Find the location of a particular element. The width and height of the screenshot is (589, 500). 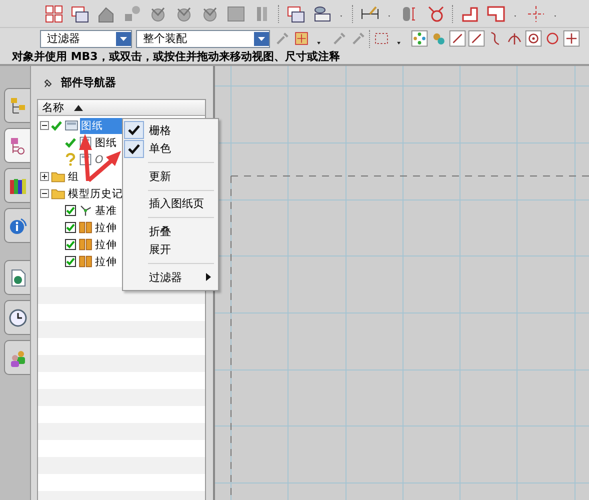

cue-line: 对象并使用 MB3，或双击，或按住并拖动来移动视图、尺寸或注释 is located at coordinates (176, 56).